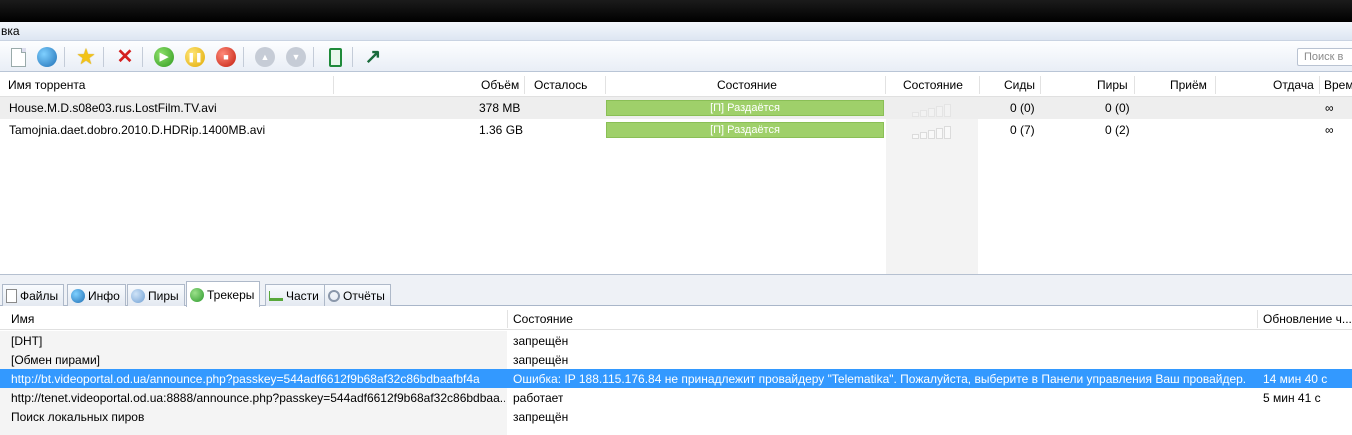 The height and width of the screenshot is (435, 1352). I want to click on torrent-size: 378 MB, so click(500, 108).